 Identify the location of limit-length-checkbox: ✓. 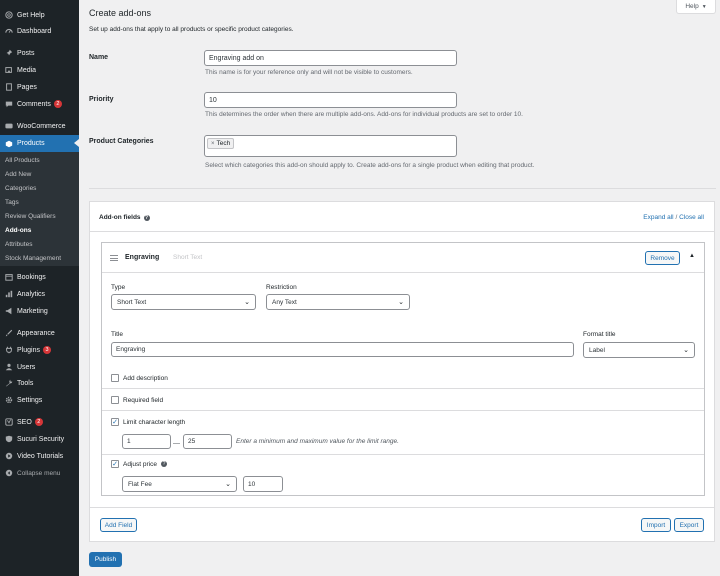
(115, 422).